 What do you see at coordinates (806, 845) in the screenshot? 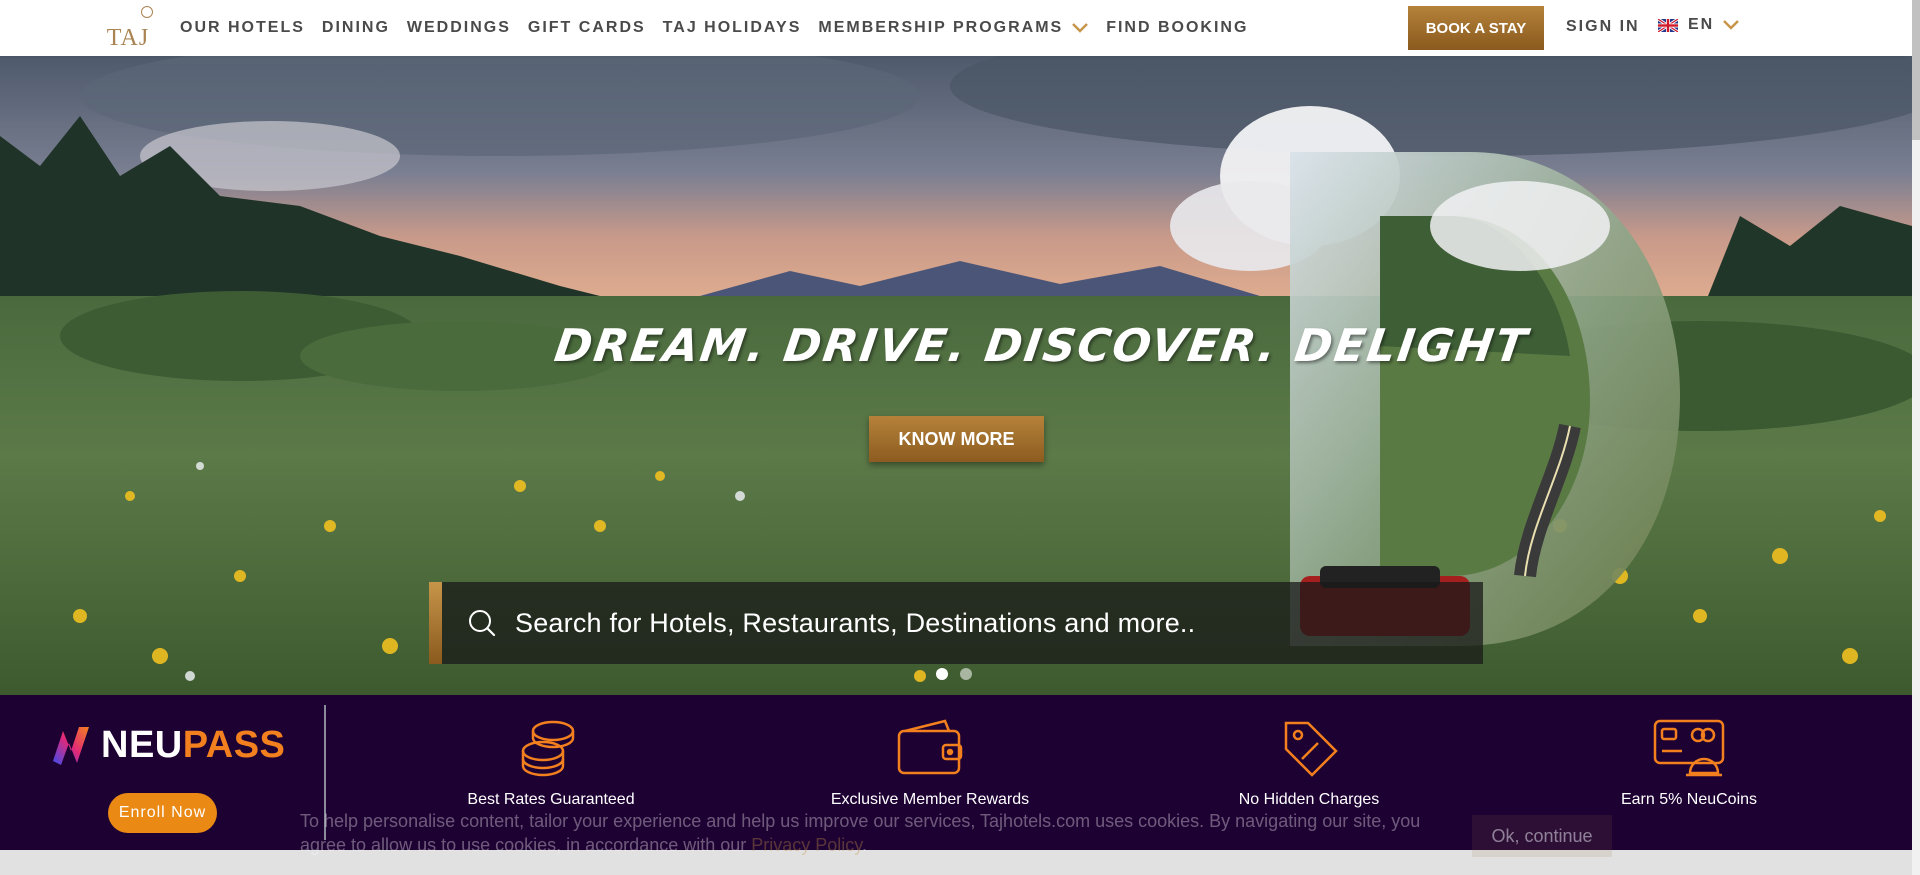
I see `privacy-policy-link: Privacy Policy` at bounding box center [806, 845].